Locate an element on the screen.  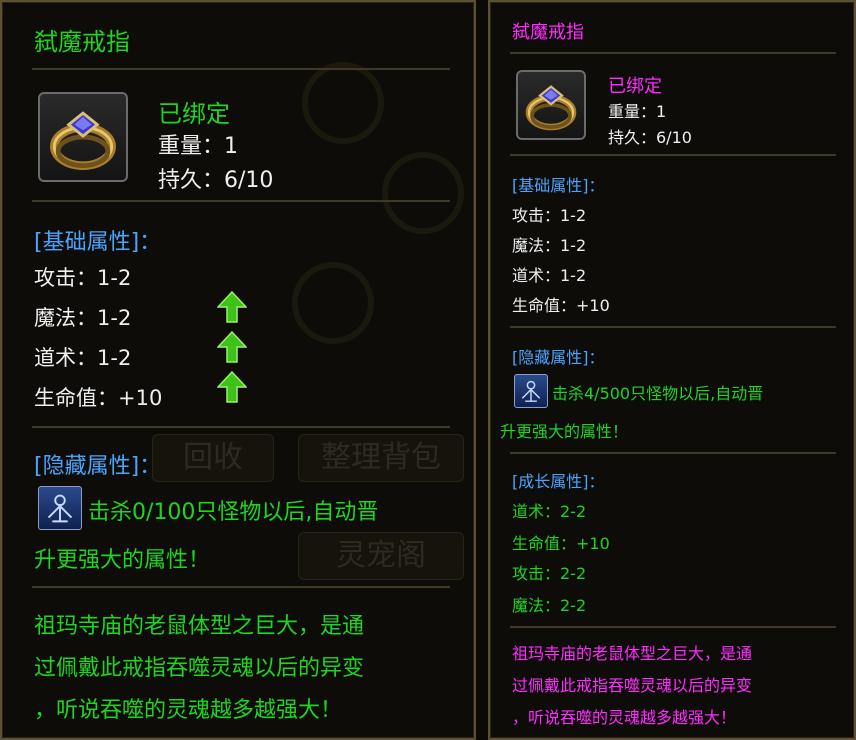
growth-stat-magic: 魔法：2-2 is located at coordinates (549, 605).